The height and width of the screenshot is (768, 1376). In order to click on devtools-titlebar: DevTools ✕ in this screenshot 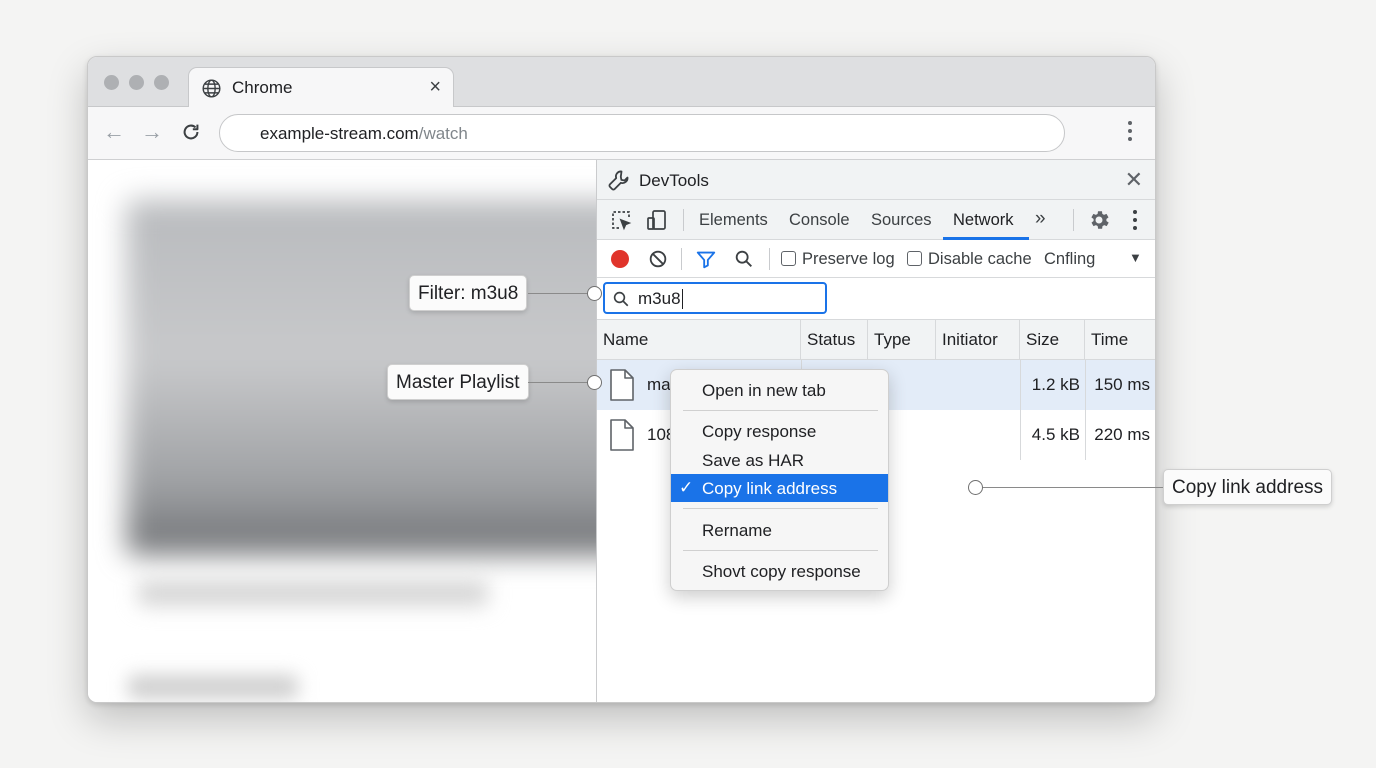, I will do `click(876, 180)`.